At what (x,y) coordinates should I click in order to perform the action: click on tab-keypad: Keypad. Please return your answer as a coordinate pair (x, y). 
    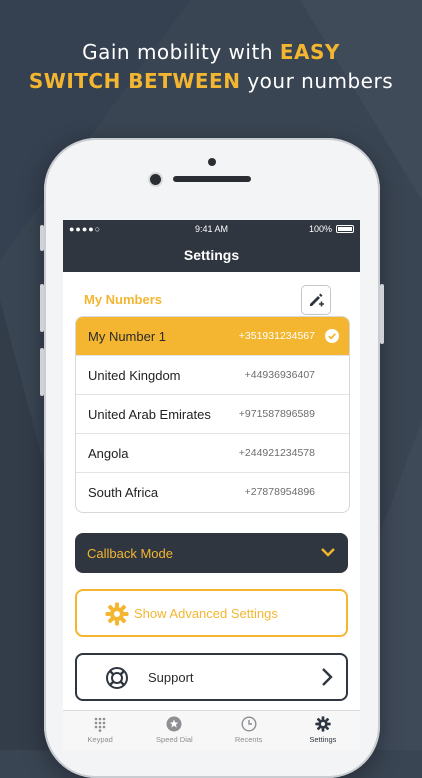
    Looking at the image, I should click on (100, 730).